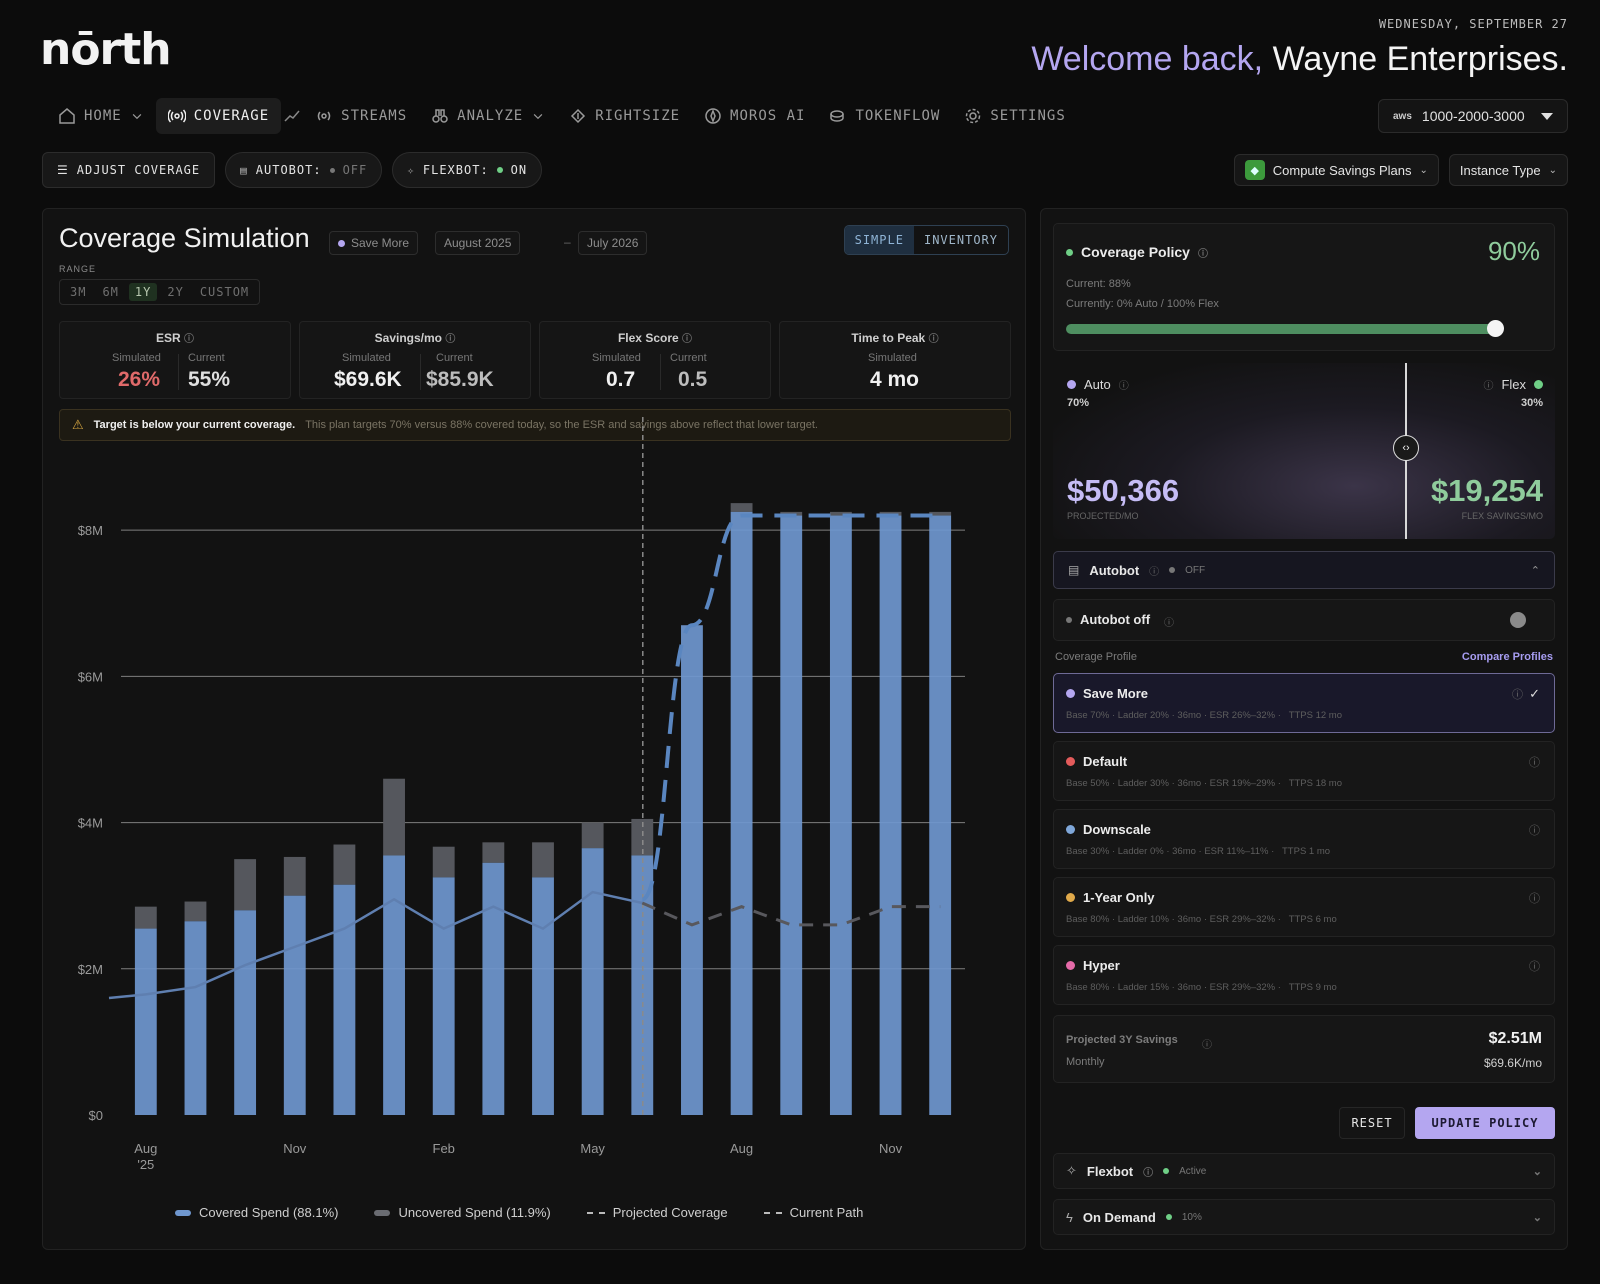 This screenshot has width=1600, height=1284. What do you see at coordinates (837, 116) in the screenshot?
I see `tokens-icon` at bounding box center [837, 116].